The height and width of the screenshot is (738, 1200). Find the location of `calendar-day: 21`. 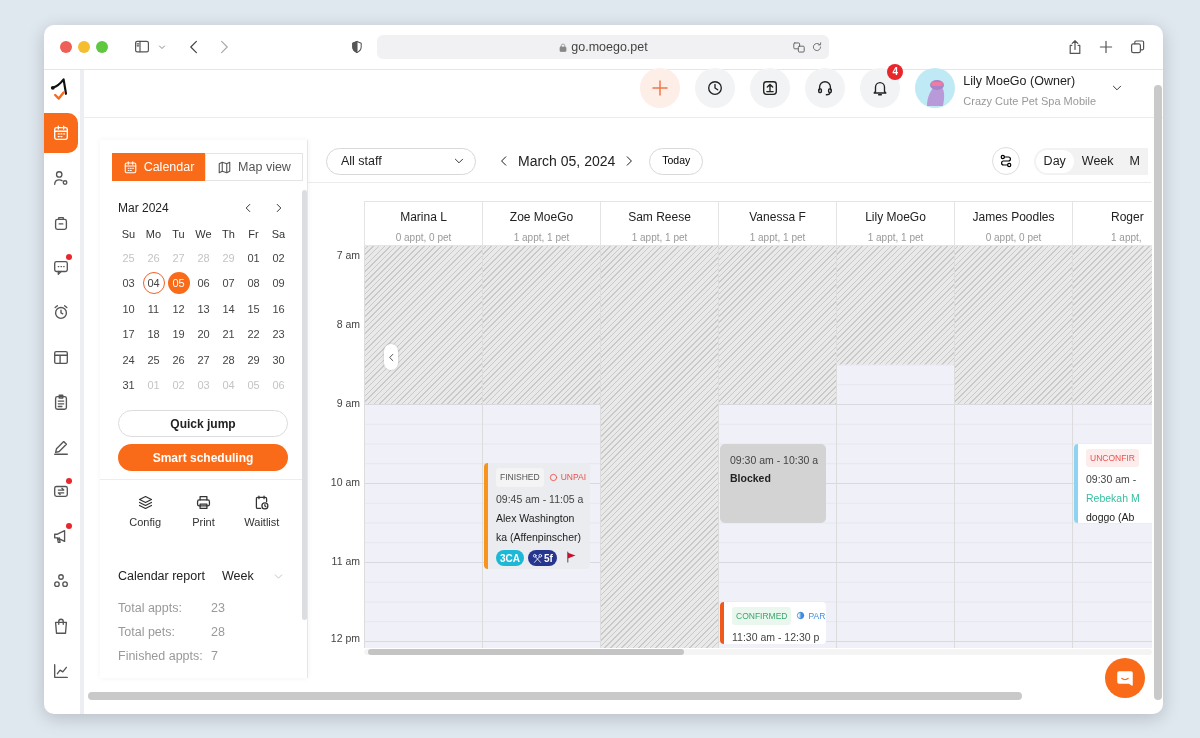

calendar-day: 21 is located at coordinates (228, 334).